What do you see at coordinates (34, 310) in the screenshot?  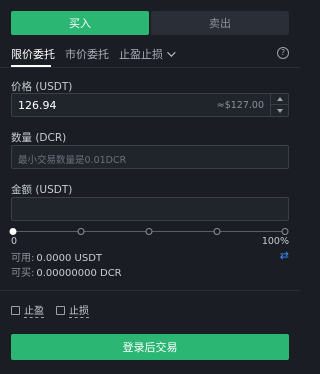 I see `take-profit-label: 止盈` at bounding box center [34, 310].